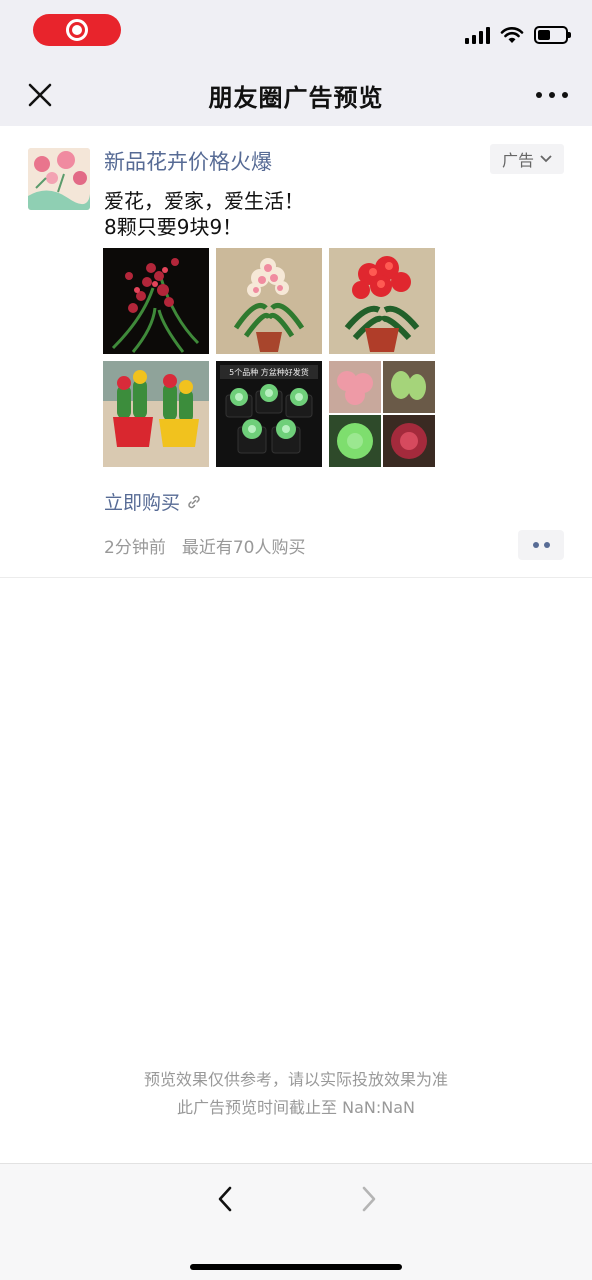 Image resolution: width=592 pixels, height=1280 pixels. I want to click on close-icon, so click(40, 95).